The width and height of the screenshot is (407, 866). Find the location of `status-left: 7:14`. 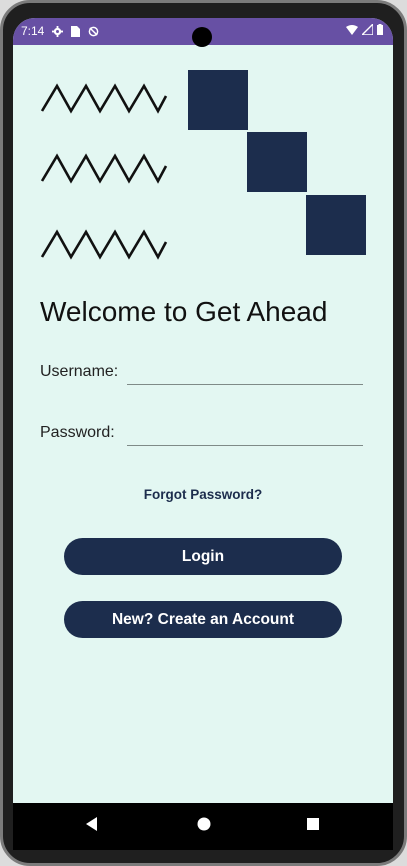

status-left: 7:14 is located at coordinates (60, 31).